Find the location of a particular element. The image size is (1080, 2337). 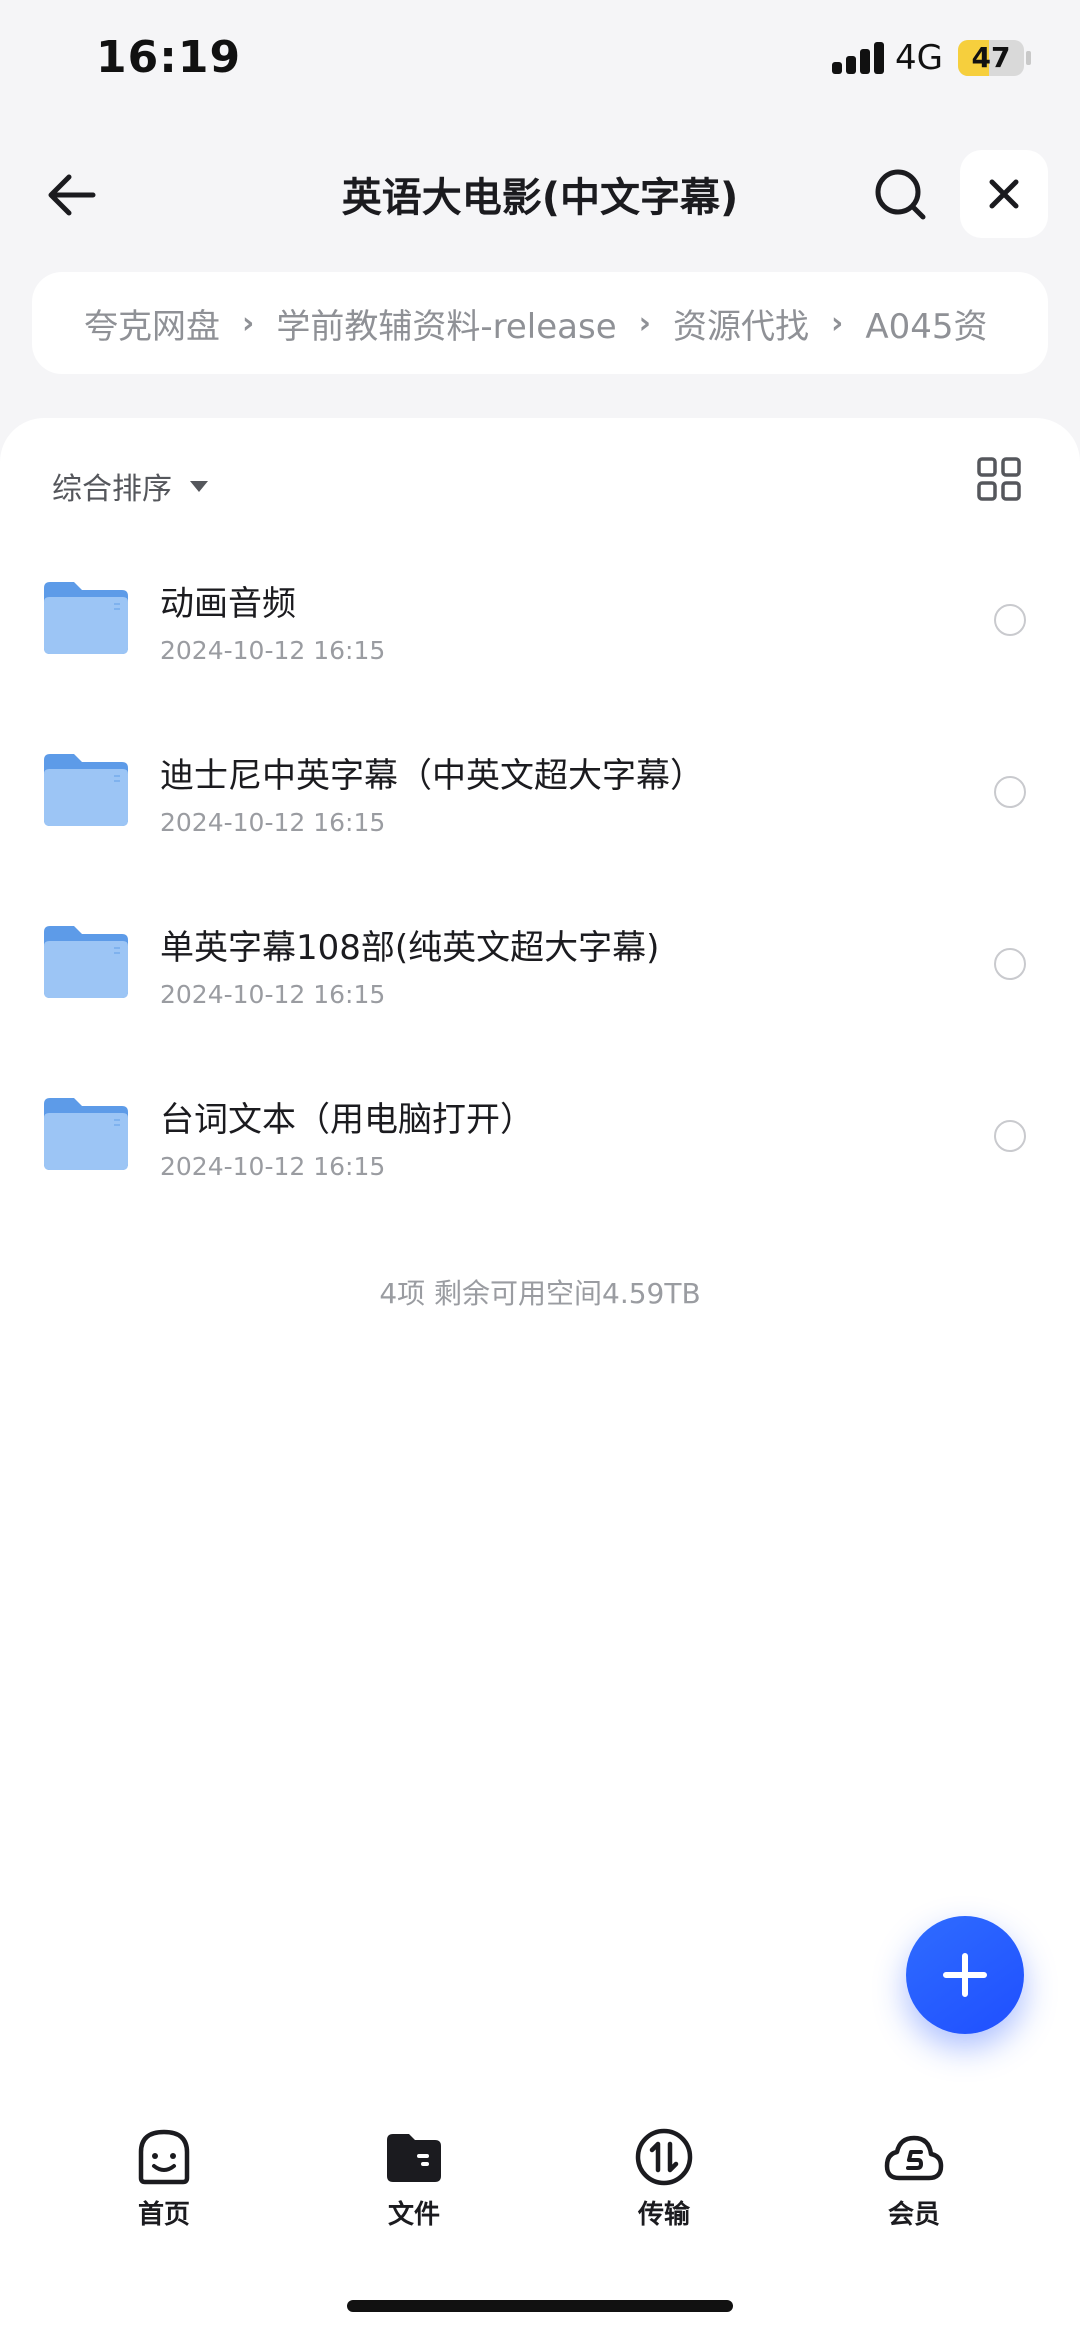

arrow-left-icon is located at coordinates (72, 195).